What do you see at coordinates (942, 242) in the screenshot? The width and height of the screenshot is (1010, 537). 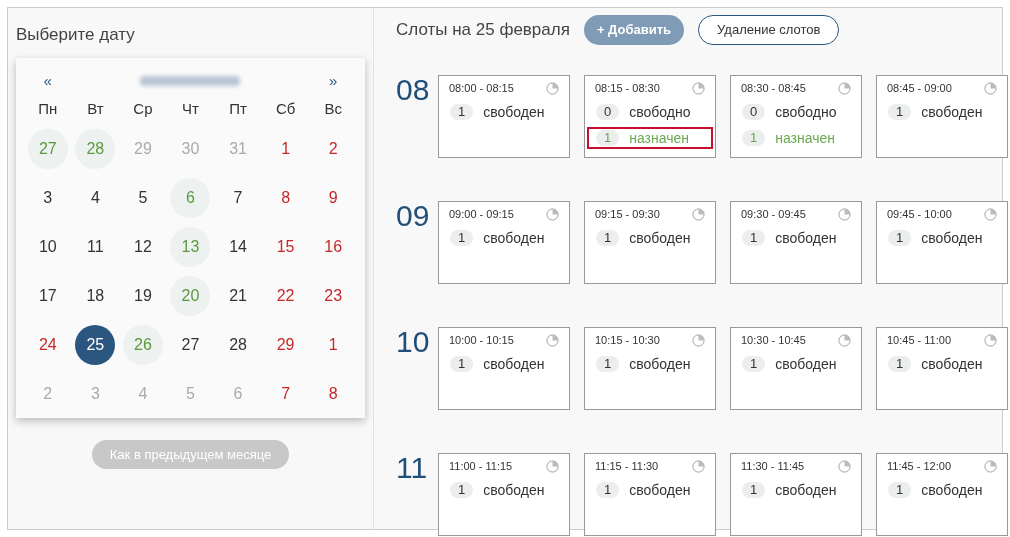 I see `slot-card: 09:45 - 10:00 1 свободен` at bounding box center [942, 242].